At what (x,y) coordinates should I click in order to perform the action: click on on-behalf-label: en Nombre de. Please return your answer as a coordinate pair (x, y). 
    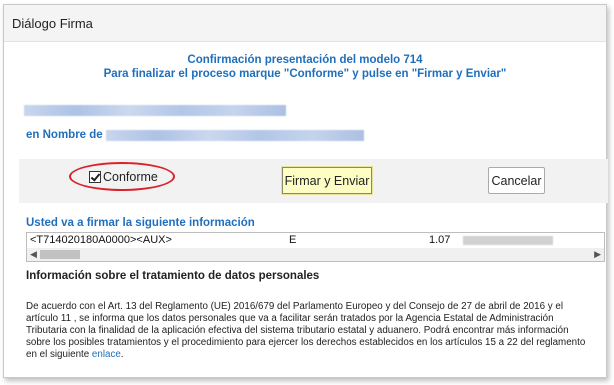
    Looking at the image, I should click on (64, 135).